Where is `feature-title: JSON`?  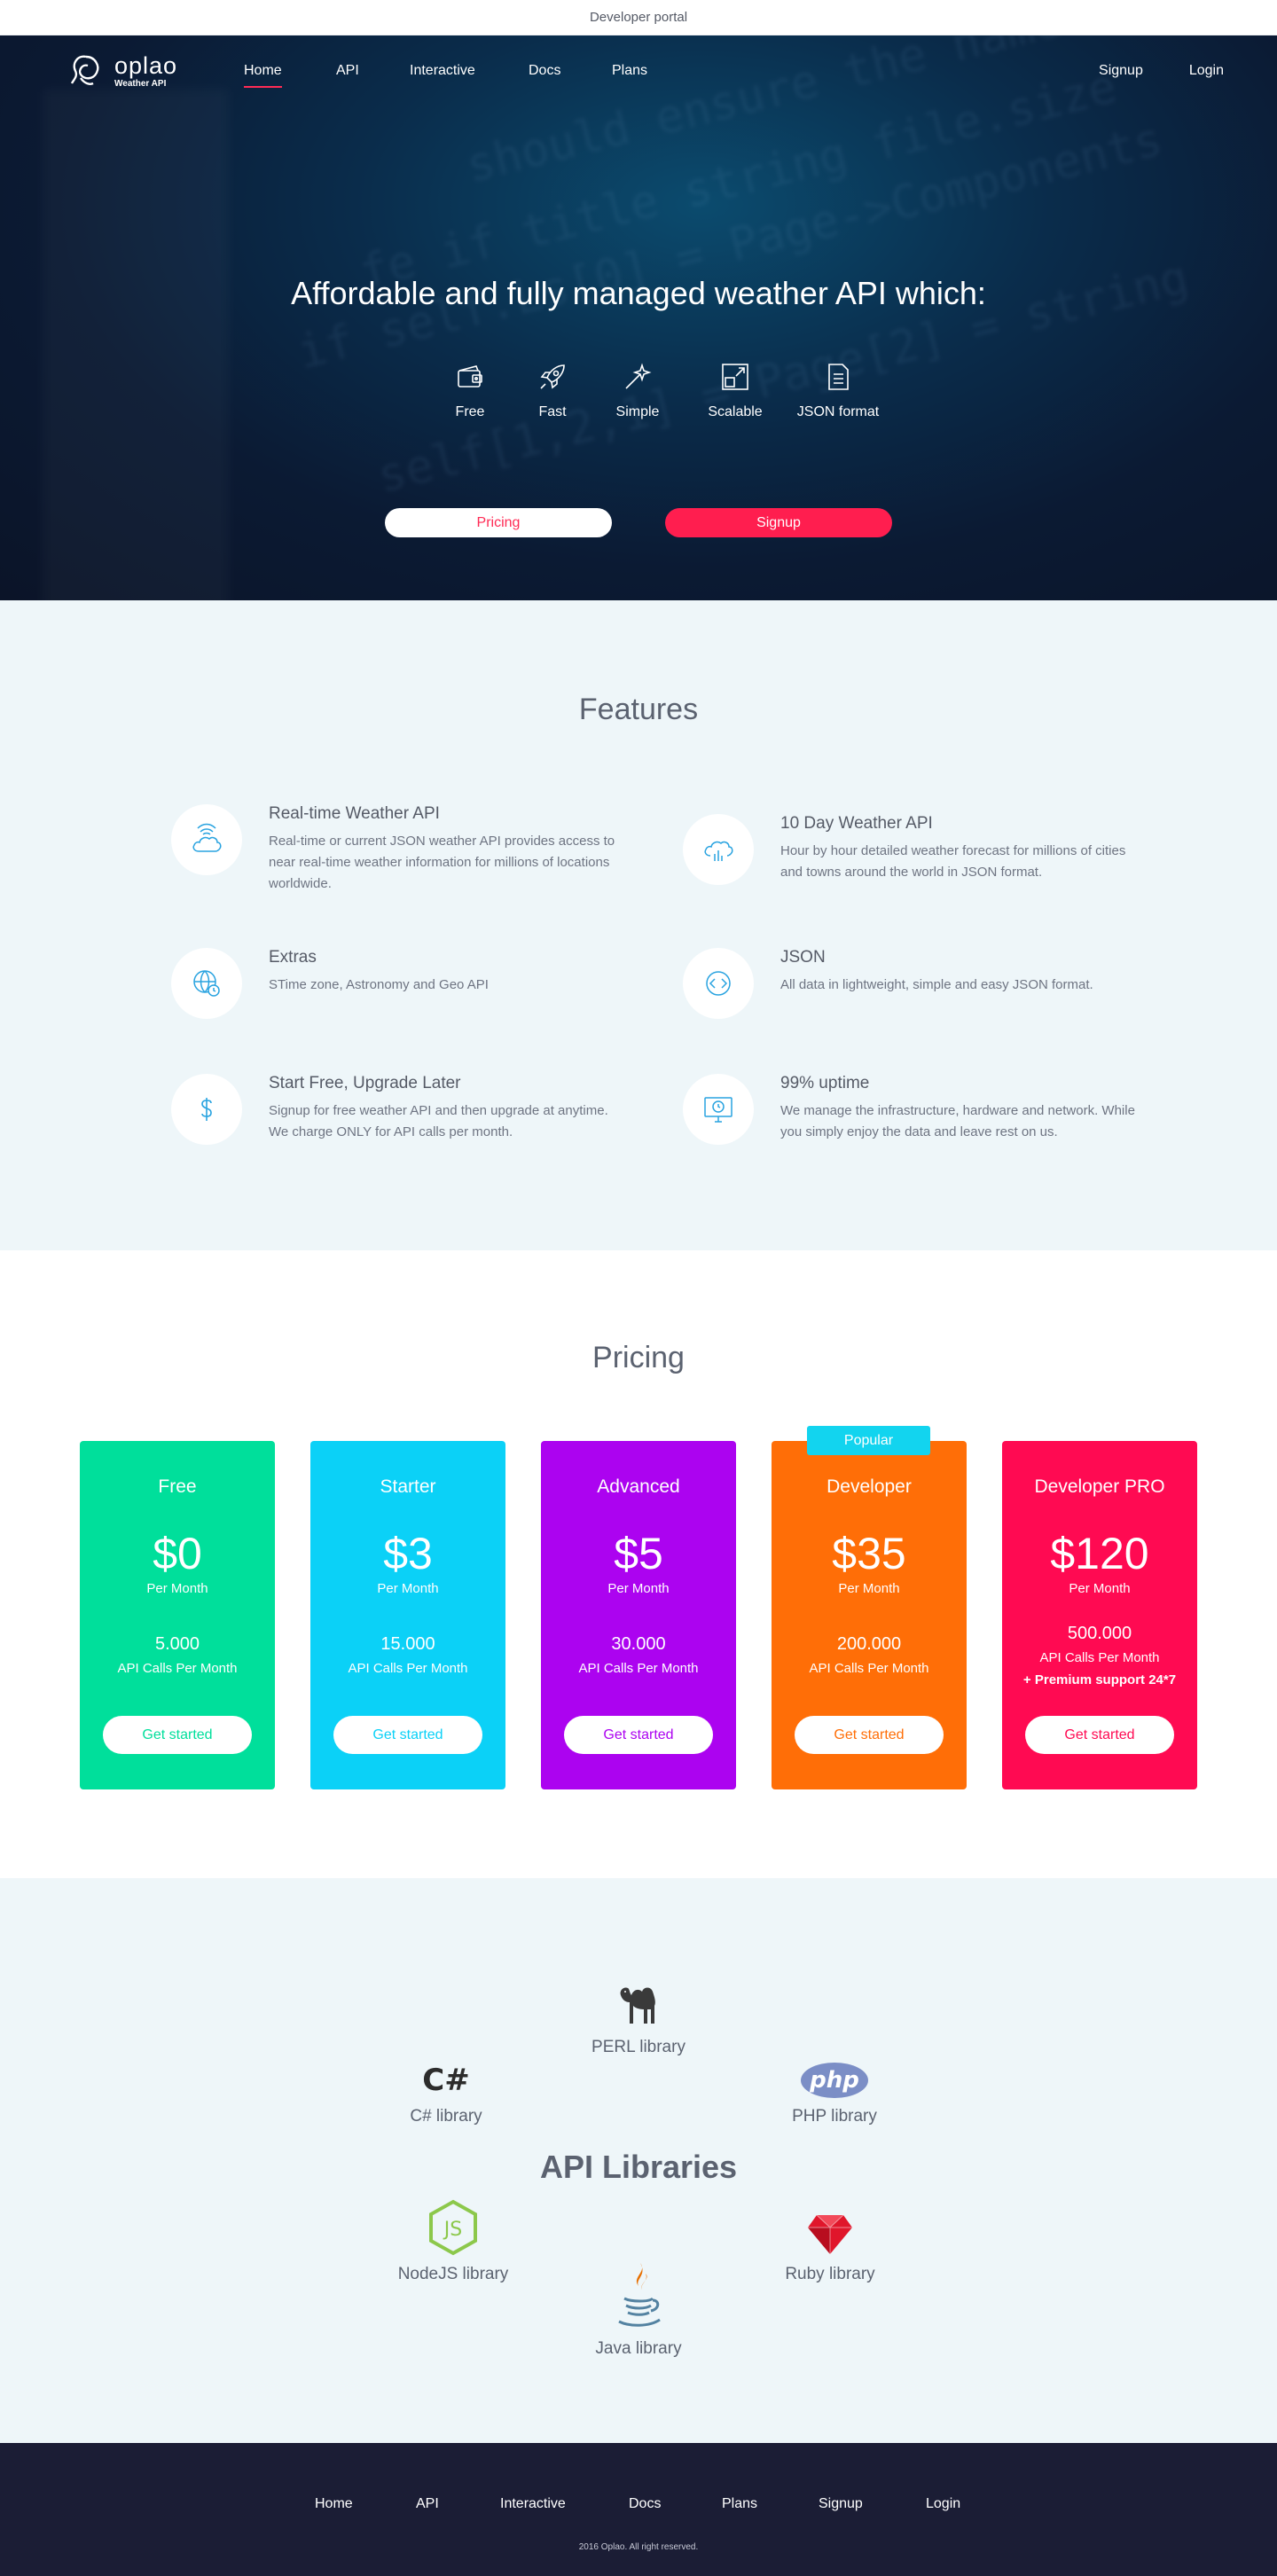 feature-title: JSON is located at coordinates (803, 957).